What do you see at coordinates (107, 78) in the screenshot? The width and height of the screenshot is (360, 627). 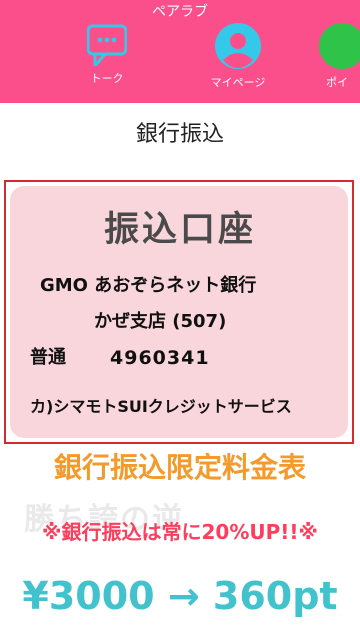 I see `nav-label-talk: トーク` at bounding box center [107, 78].